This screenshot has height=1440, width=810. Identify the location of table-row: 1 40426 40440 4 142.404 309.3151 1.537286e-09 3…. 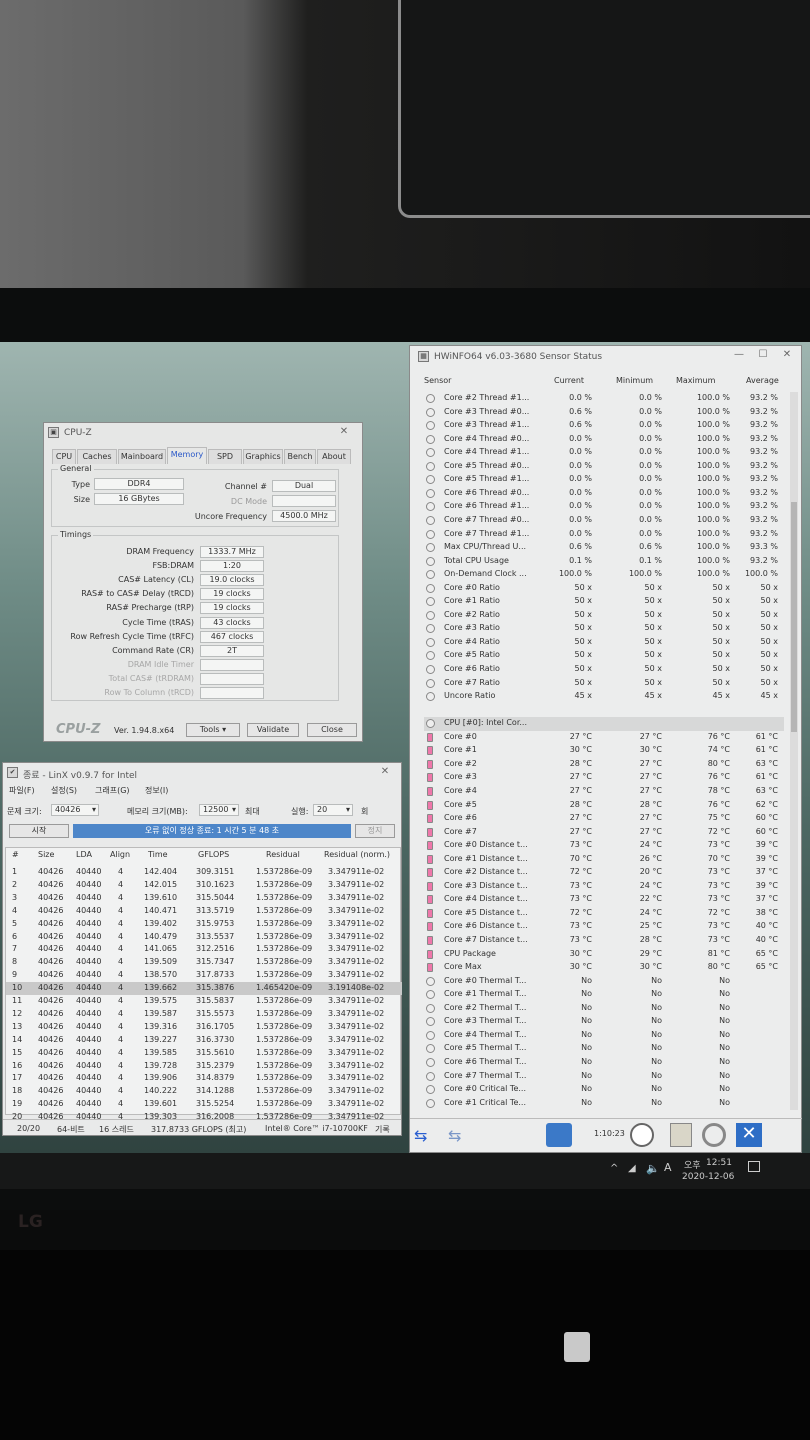
(204, 872).